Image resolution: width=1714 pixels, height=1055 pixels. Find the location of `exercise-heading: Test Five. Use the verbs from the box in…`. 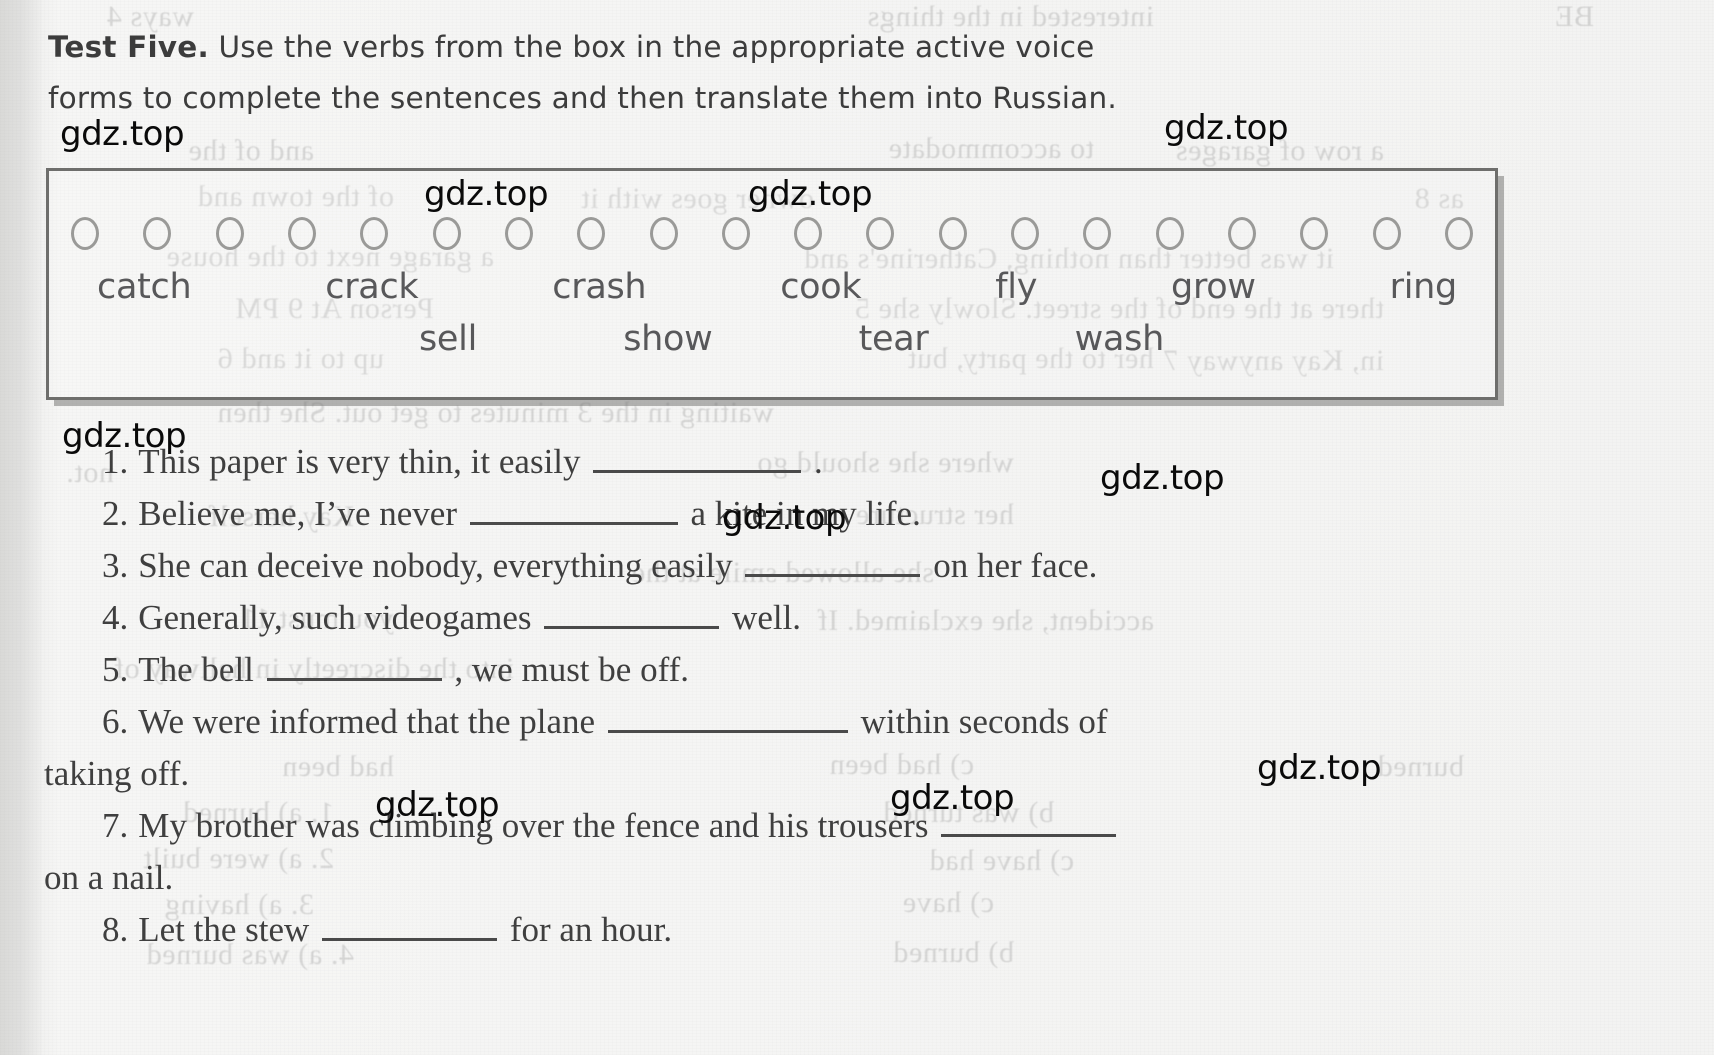

exercise-heading: Test Five. Use the verbs from the box in… is located at coordinates (868, 73).